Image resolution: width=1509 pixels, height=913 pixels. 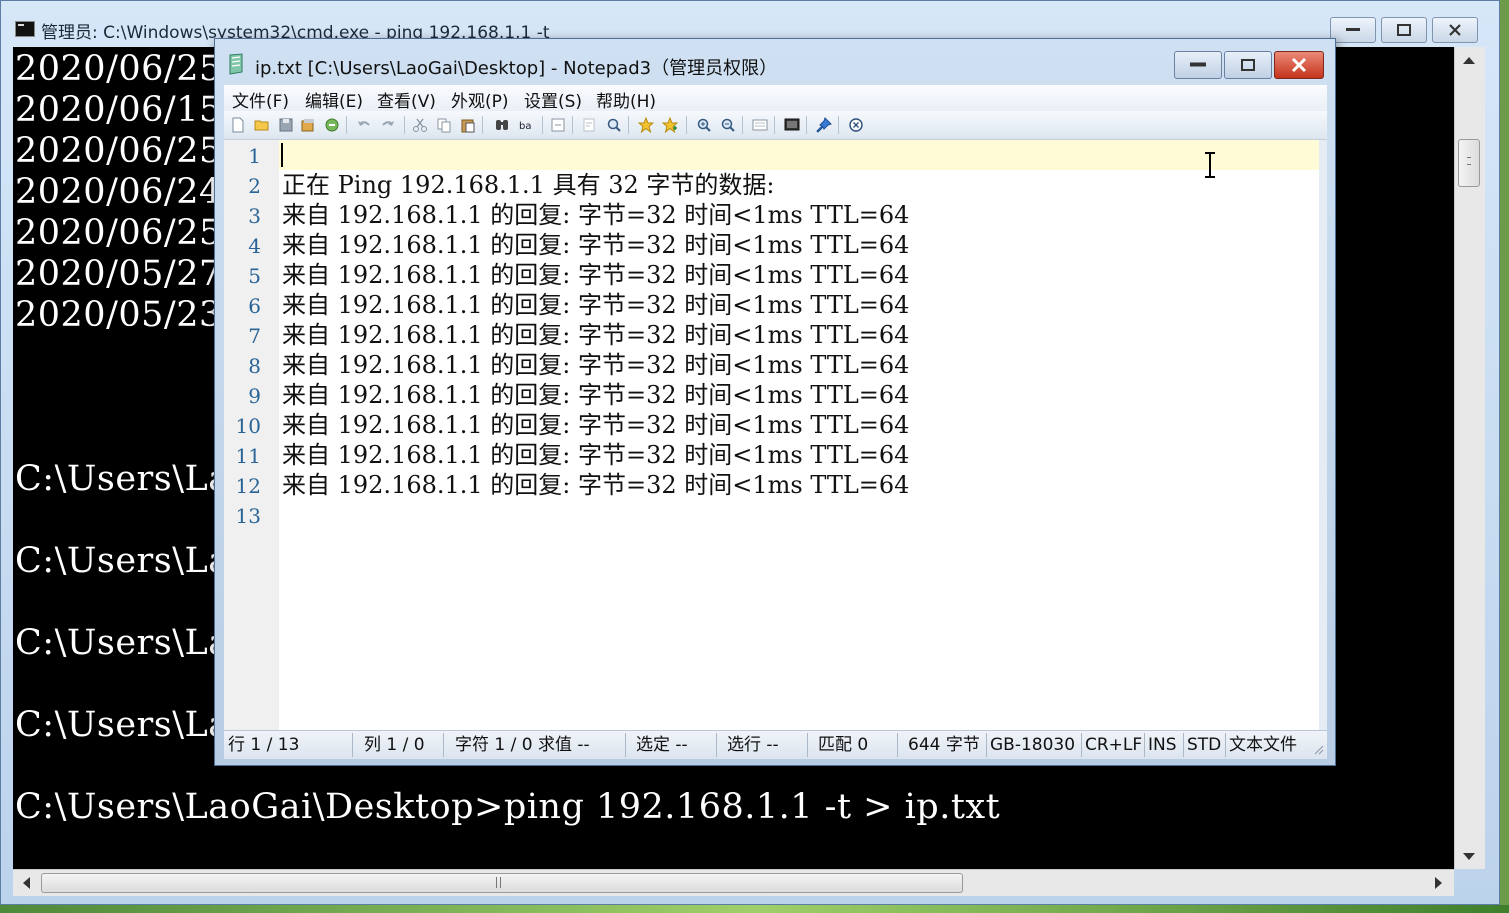 I want to click on status-line: 行 1 / 13, so click(x=263, y=745).